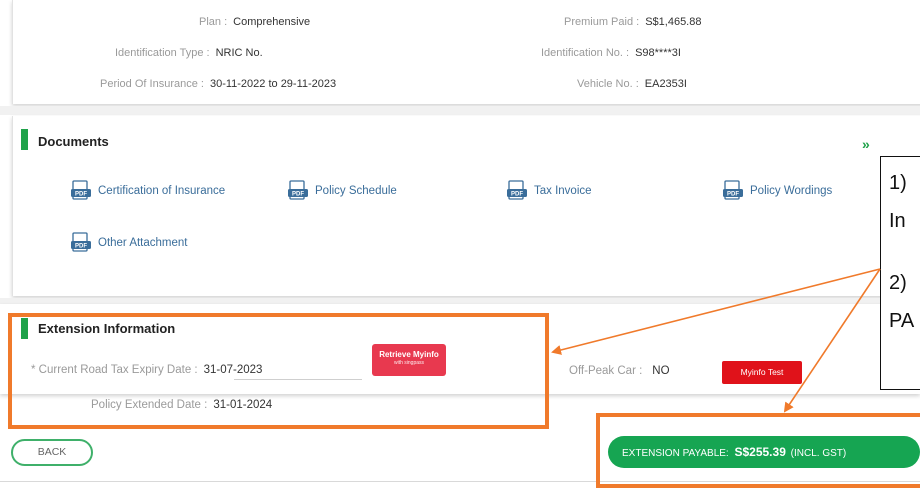 This screenshot has width=920, height=488. Describe the element at coordinates (758, 450) in the screenshot. I see `payable-highlight-box` at that location.